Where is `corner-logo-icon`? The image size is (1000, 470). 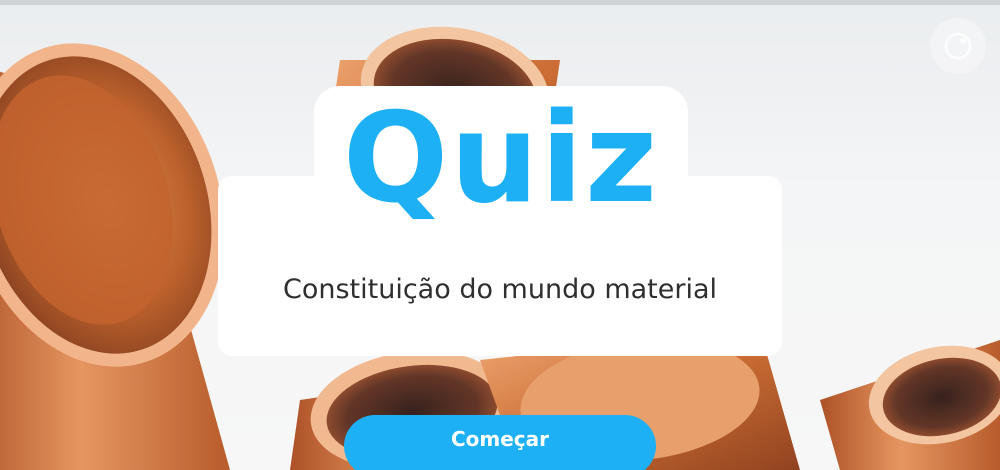
corner-logo-icon is located at coordinates (958, 46).